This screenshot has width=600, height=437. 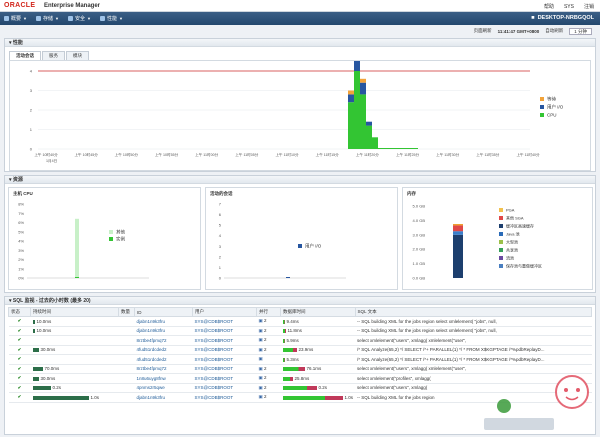 I want to click on sql-id-link: 4pnms2r5qwe, so click(x=163, y=388).